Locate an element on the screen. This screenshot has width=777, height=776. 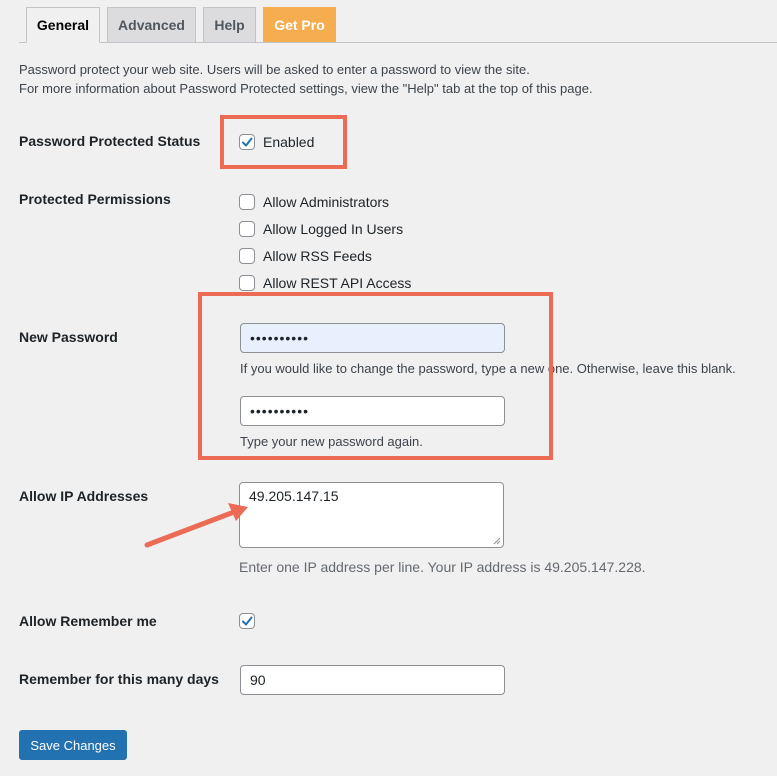
allow-administrators-label: Allow Administrators is located at coordinates (326, 202).